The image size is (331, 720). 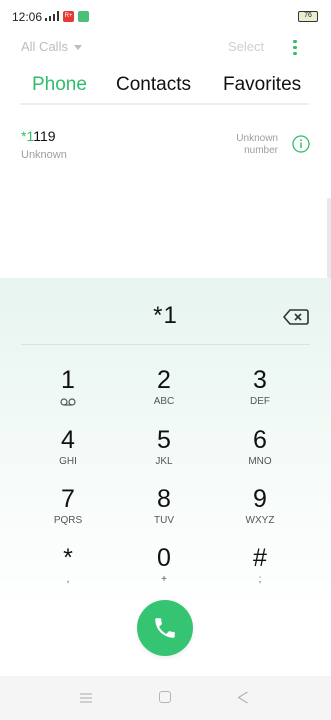 I want to click on notification-badge-icon: R+, so click(x=68, y=16).